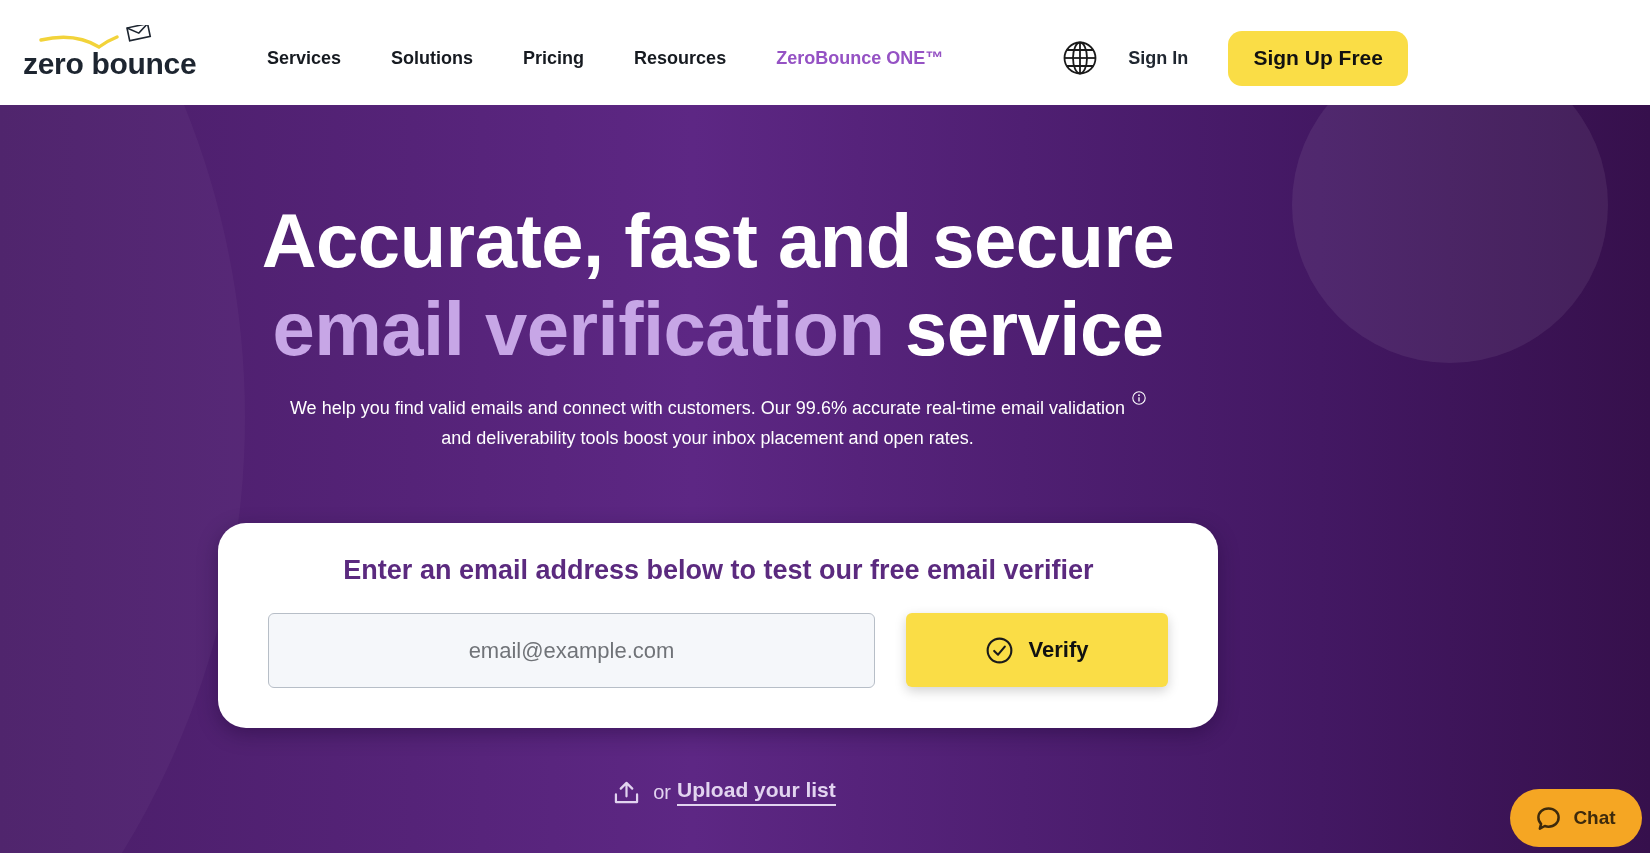  I want to click on nav-link: Resources, so click(680, 58).